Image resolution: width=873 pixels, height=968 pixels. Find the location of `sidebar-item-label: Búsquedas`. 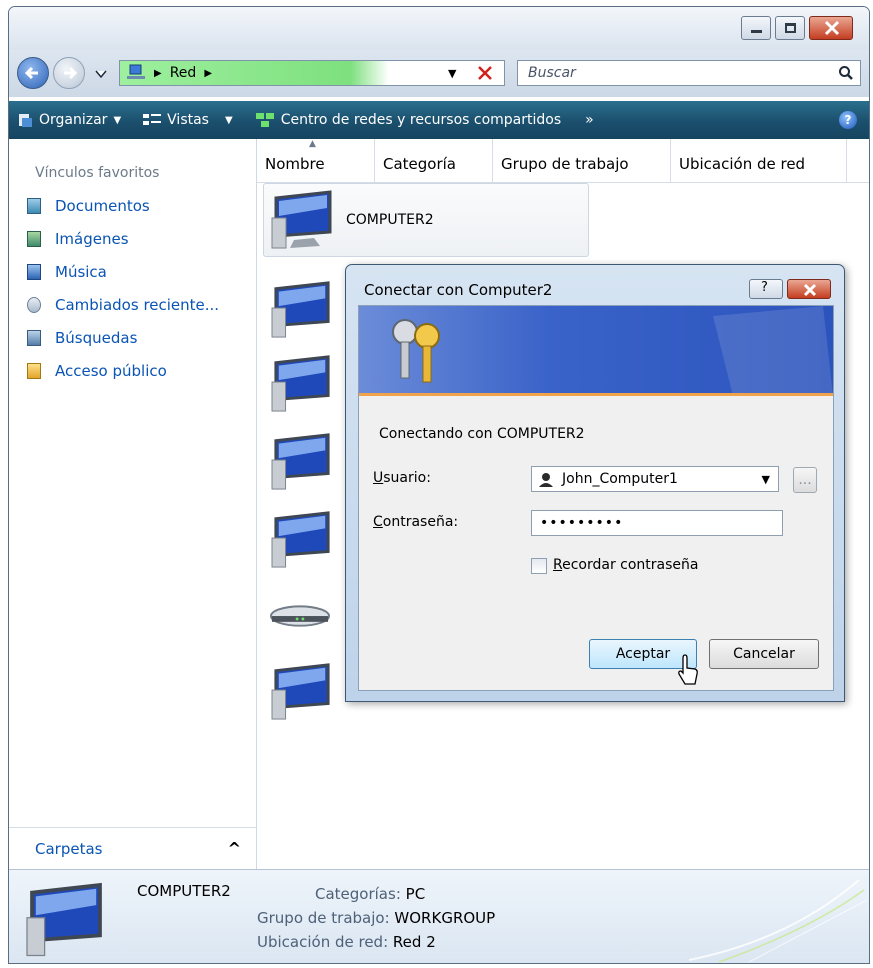

sidebar-item-label: Búsquedas is located at coordinates (96, 337).